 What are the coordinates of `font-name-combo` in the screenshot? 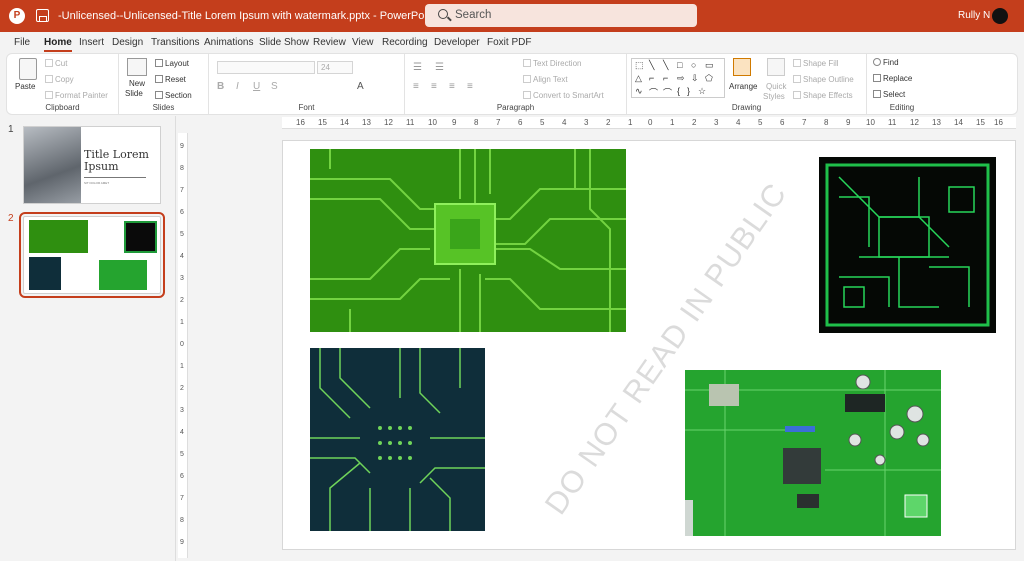 It's located at (266, 67).